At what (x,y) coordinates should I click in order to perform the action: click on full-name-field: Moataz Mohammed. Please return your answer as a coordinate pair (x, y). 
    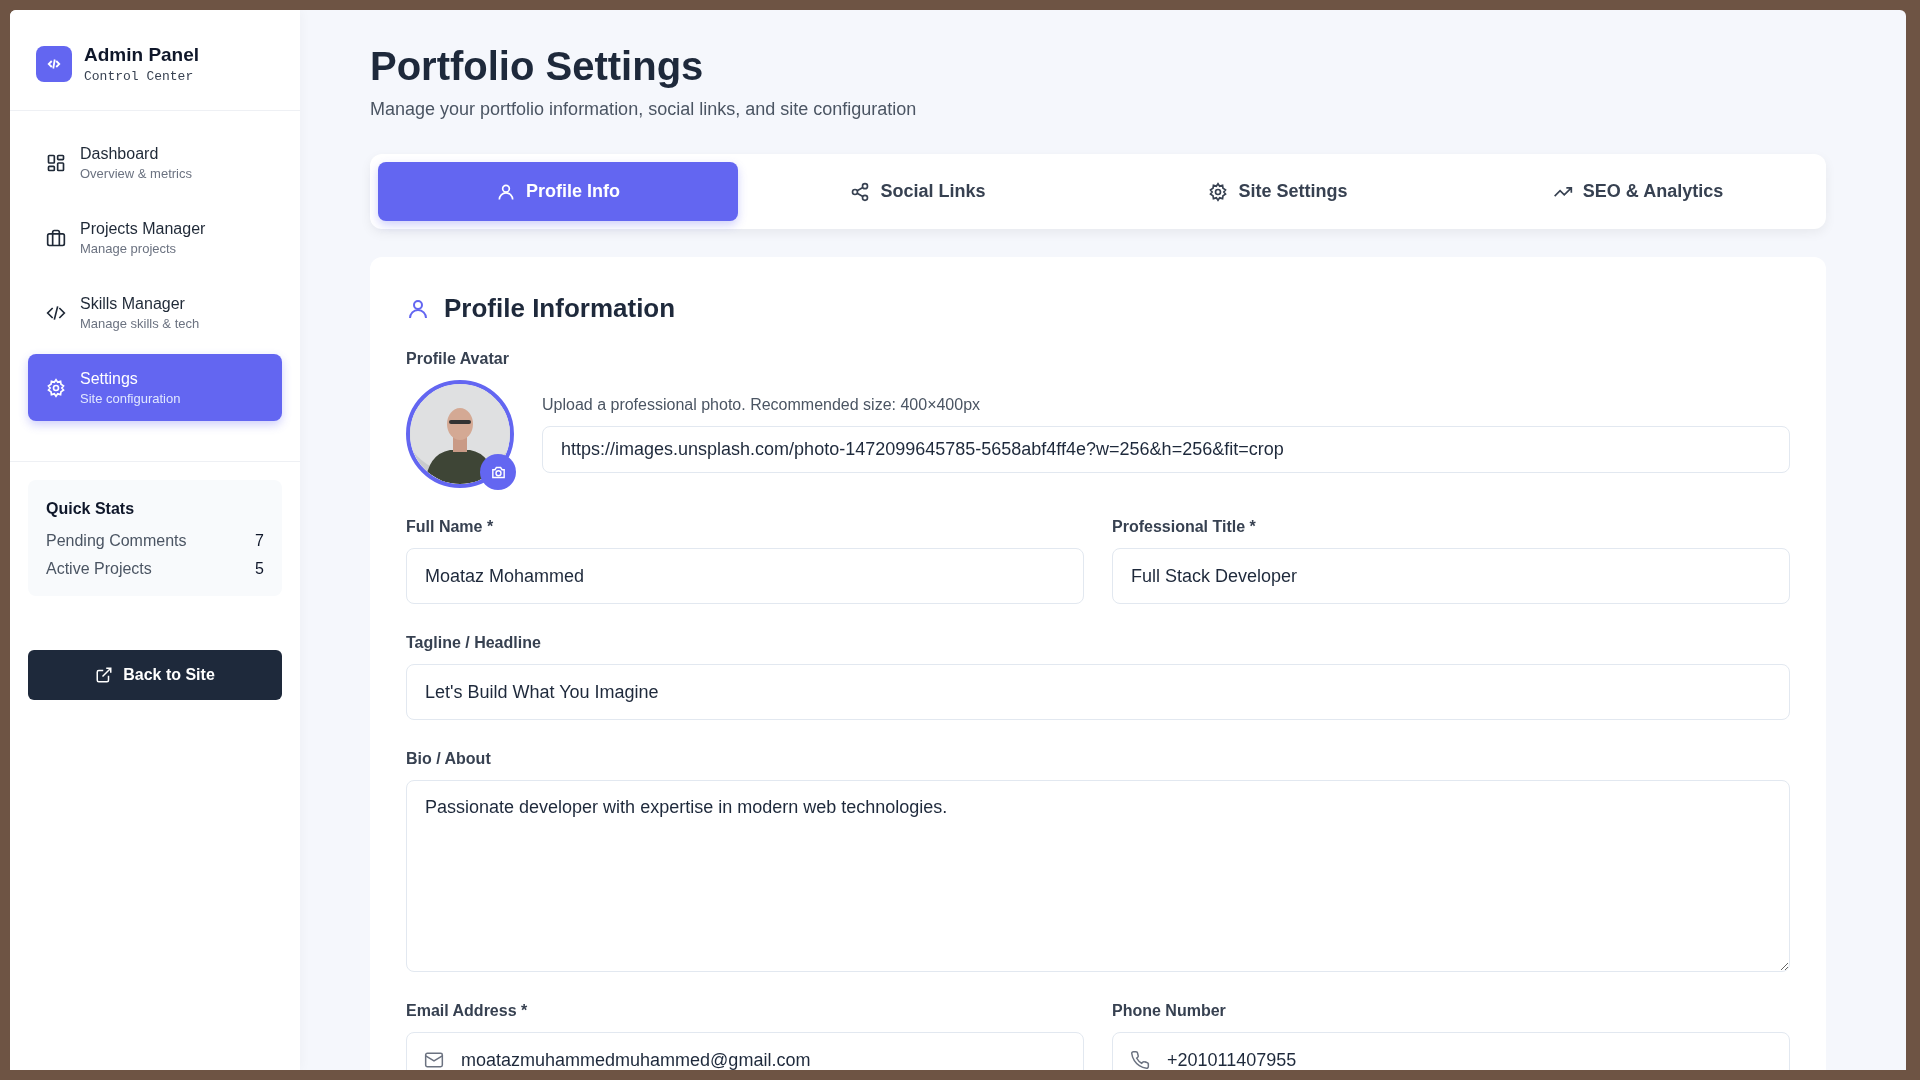
    Looking at the image, I should click on (745, 576).